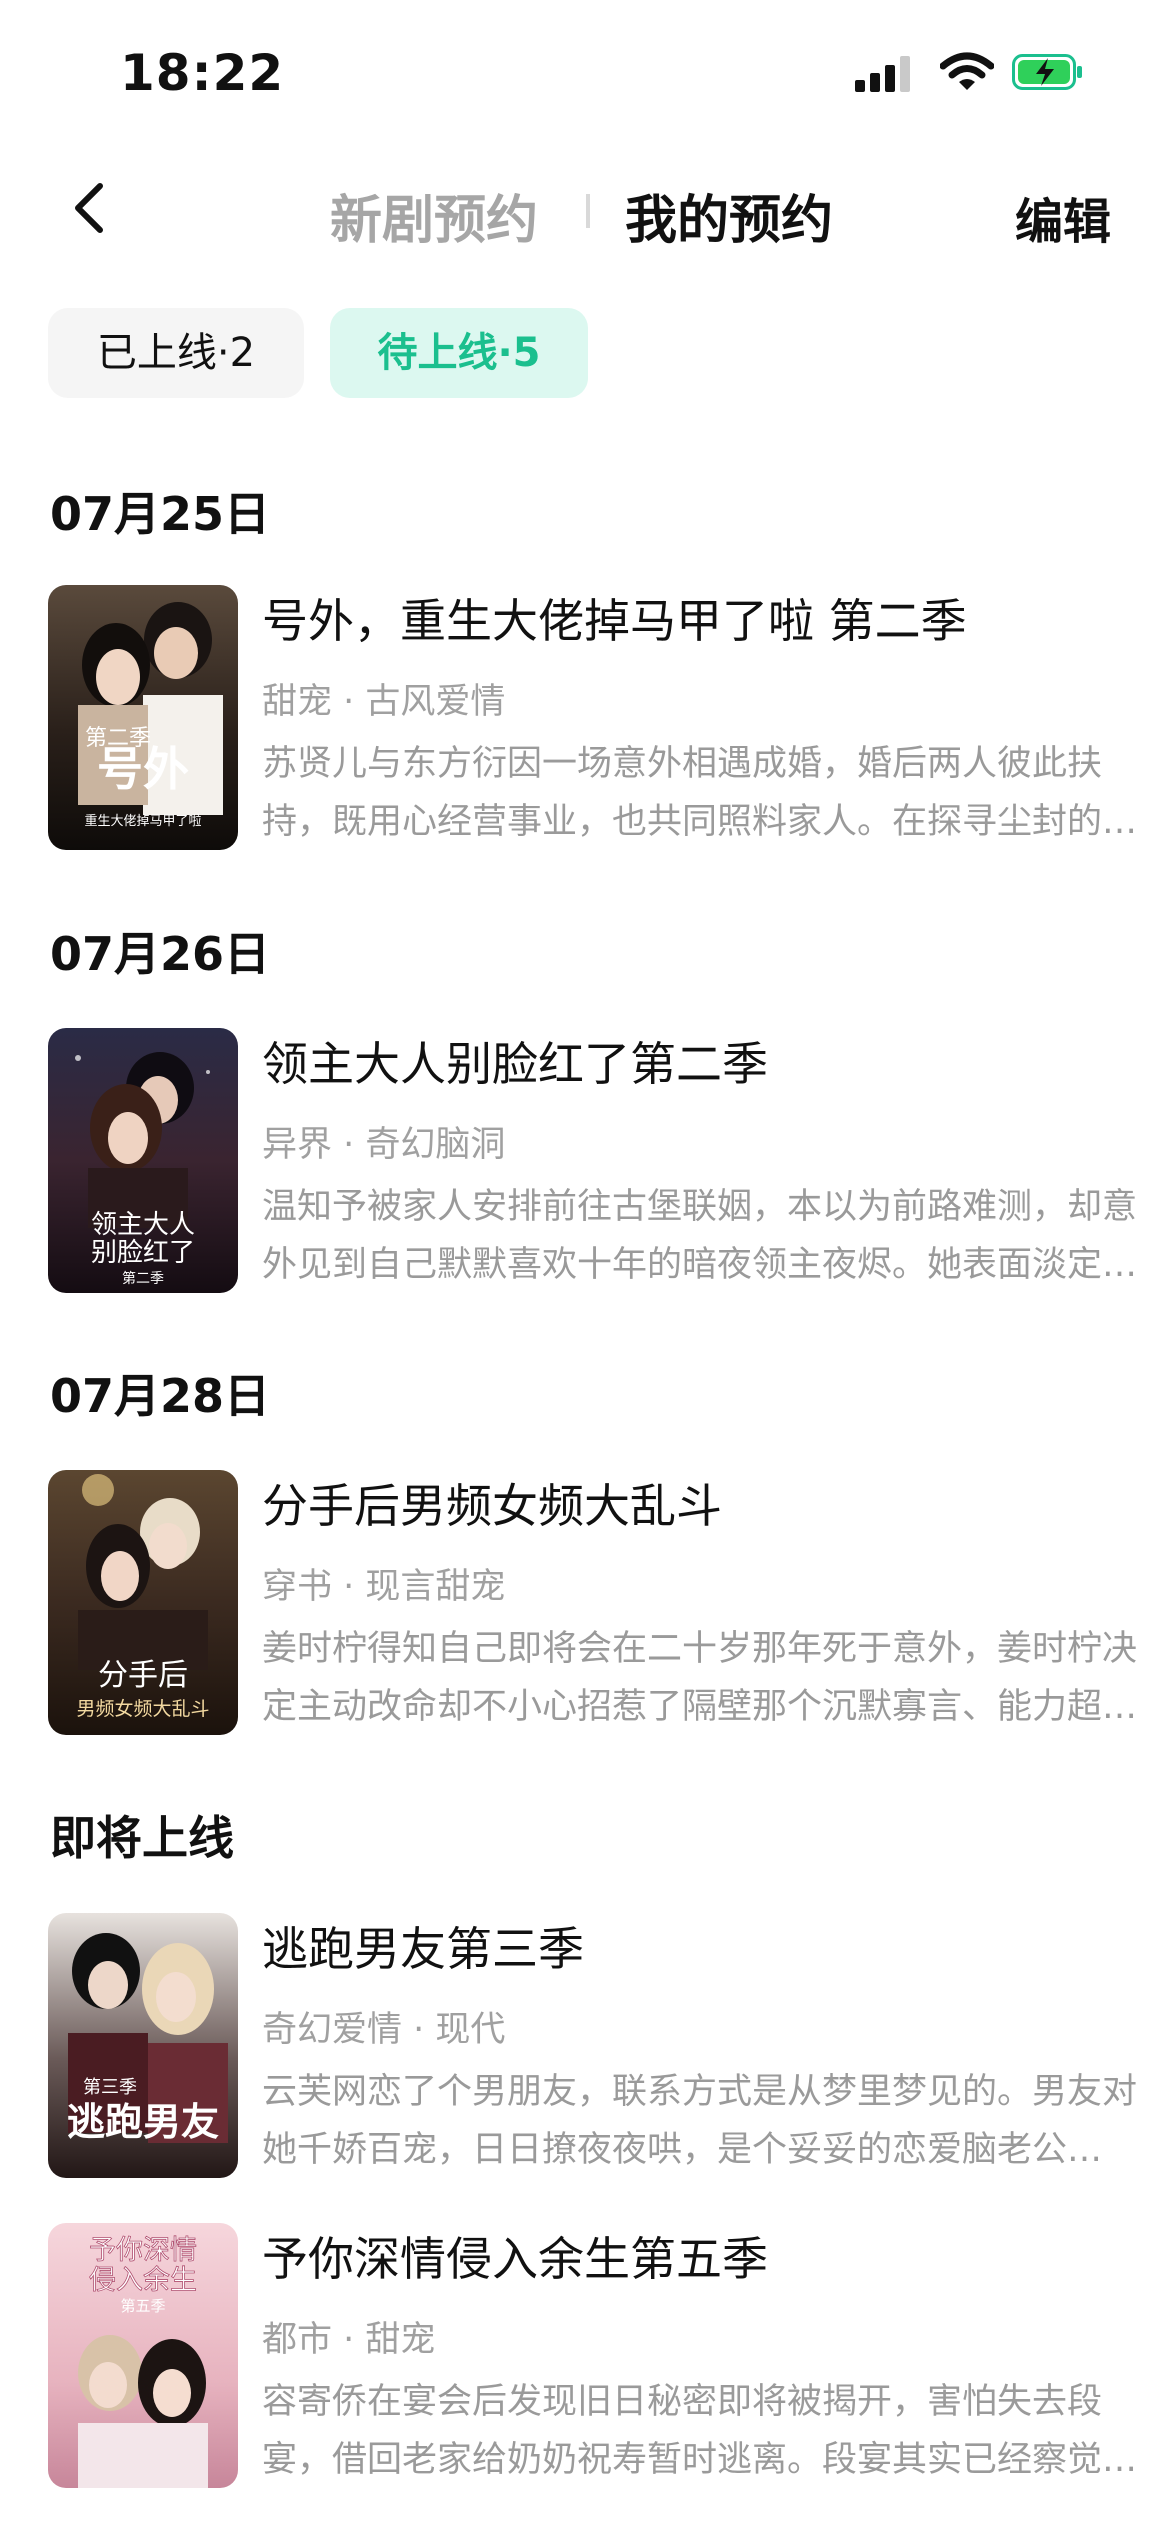 The width and height of the screenshot is (1170, 2532). I want to click on poster-caption: 重生大佬掉马甲了啦, so click(142, 821).